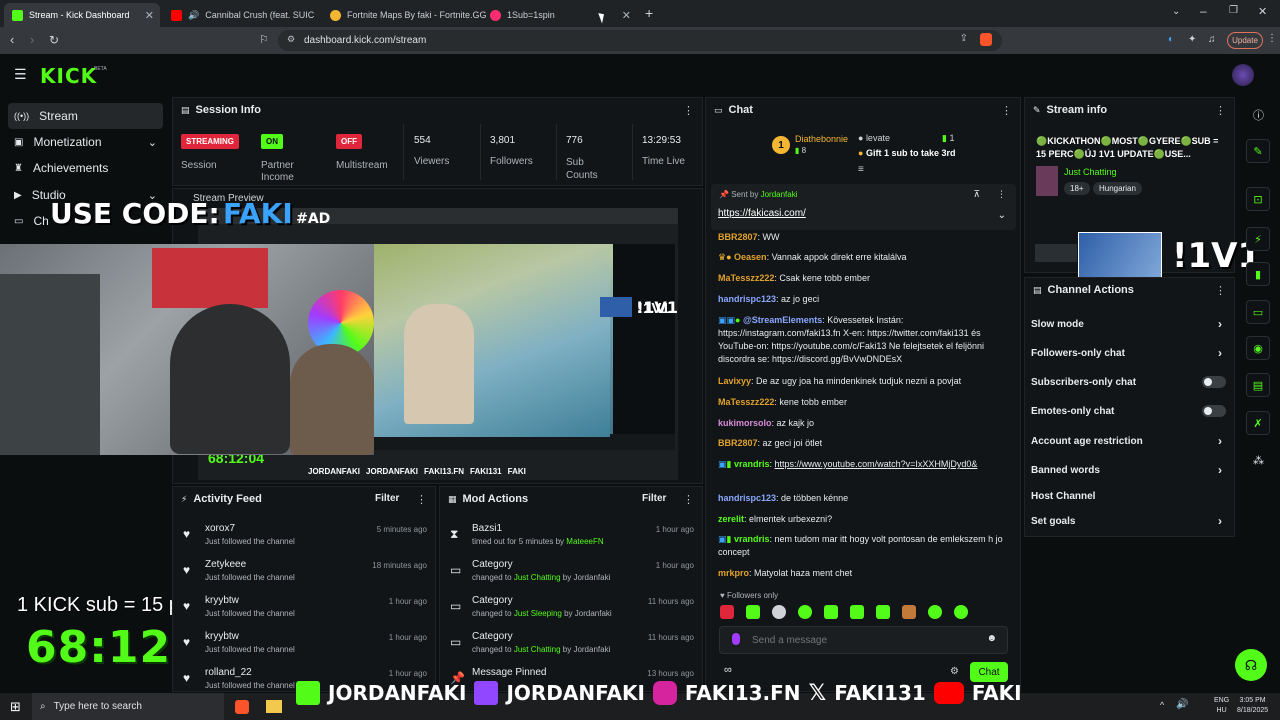 Image resolution: width=1280 pixels, height=720 pixels. I want to click on chat-input, so click(862, 640).